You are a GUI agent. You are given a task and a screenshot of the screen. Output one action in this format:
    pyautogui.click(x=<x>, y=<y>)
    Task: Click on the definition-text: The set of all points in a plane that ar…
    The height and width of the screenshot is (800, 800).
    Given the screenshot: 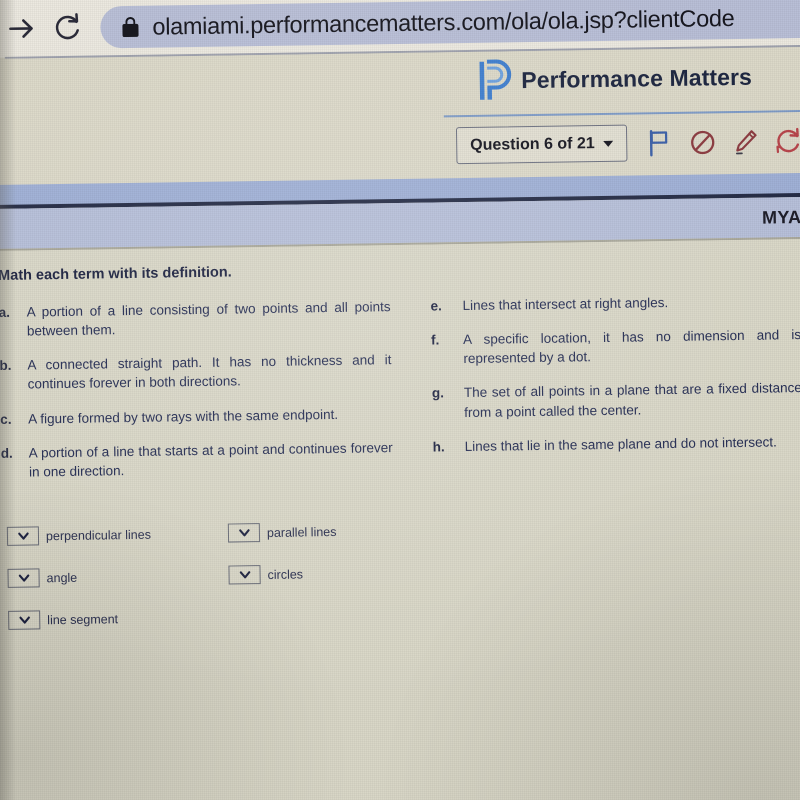 What is the action you would take?
    pyautogui.click(x=631, y=400)
    